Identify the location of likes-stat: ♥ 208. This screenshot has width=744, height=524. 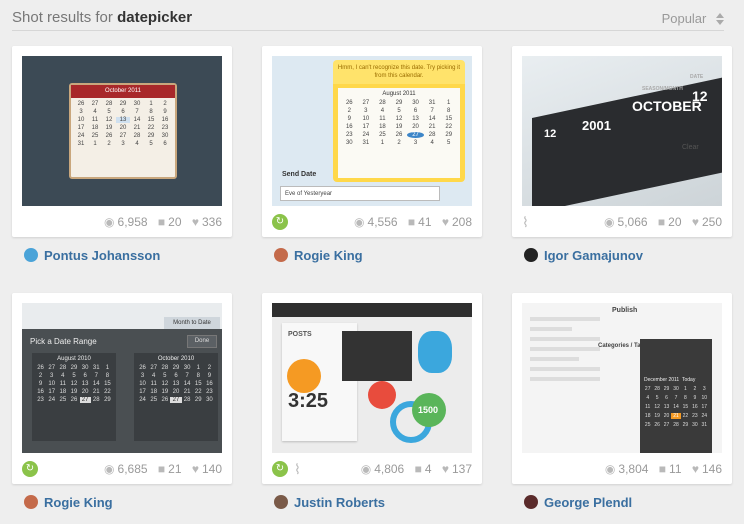
(457, 222).